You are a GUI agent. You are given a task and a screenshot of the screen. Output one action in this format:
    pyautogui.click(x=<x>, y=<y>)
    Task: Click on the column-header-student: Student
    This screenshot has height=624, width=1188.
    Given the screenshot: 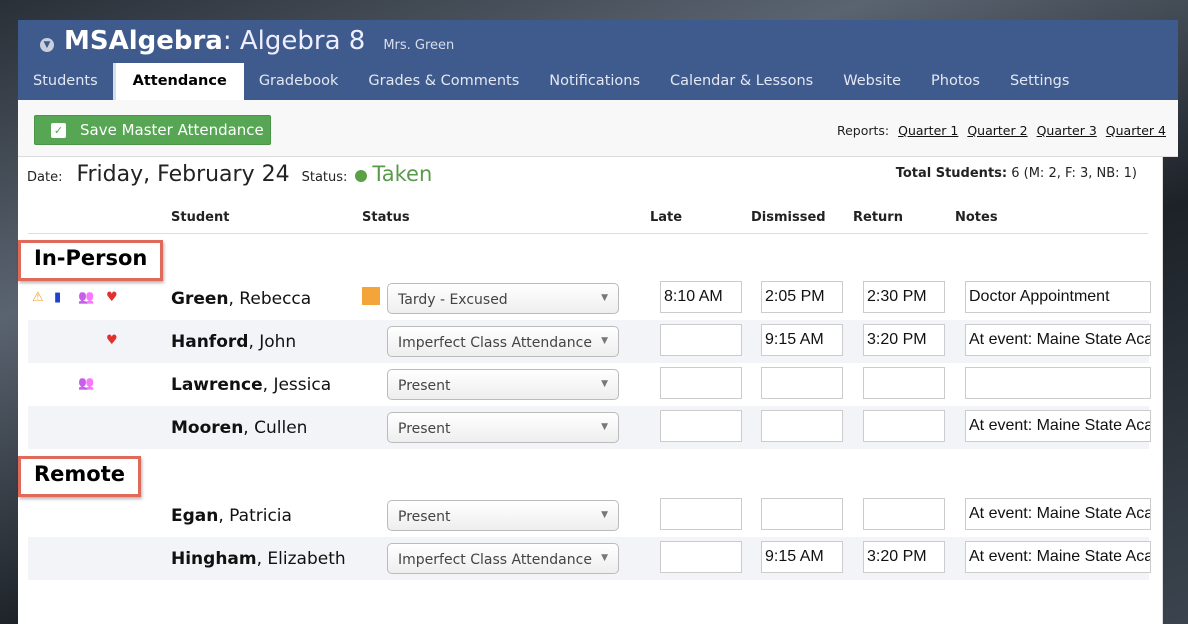 What is the action you would take?
    pyautogui.click(x=200, y=217)
    